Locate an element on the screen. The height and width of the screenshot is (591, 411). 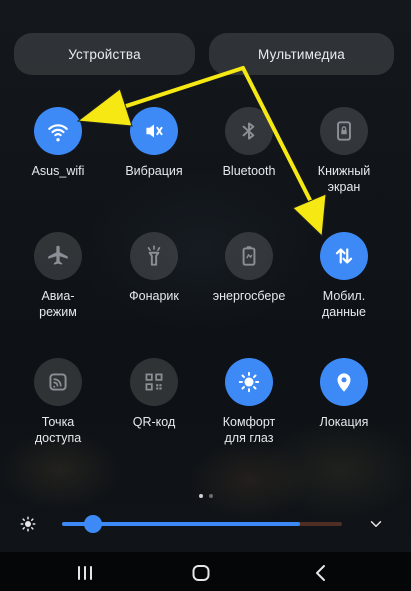
tile-hotspot: Точка доступа is located at coordinates (58, 402).